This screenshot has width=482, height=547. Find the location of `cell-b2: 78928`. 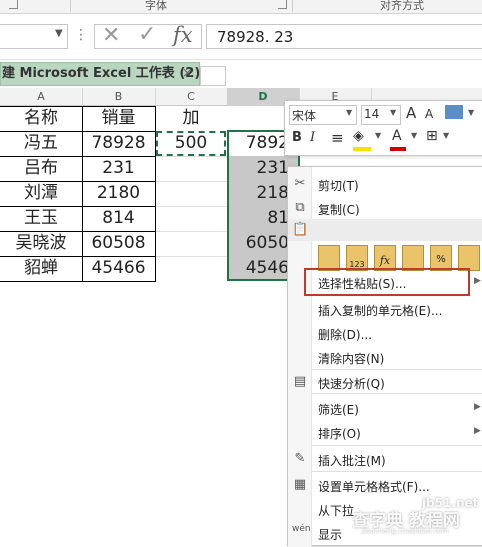

cell-b2: 78928 is located at coordinates (118, 143).